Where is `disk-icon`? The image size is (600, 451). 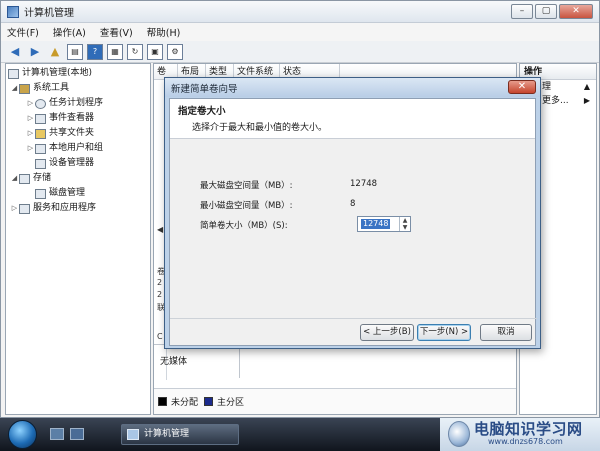 disk-icon is located at coordinates (40, 193).